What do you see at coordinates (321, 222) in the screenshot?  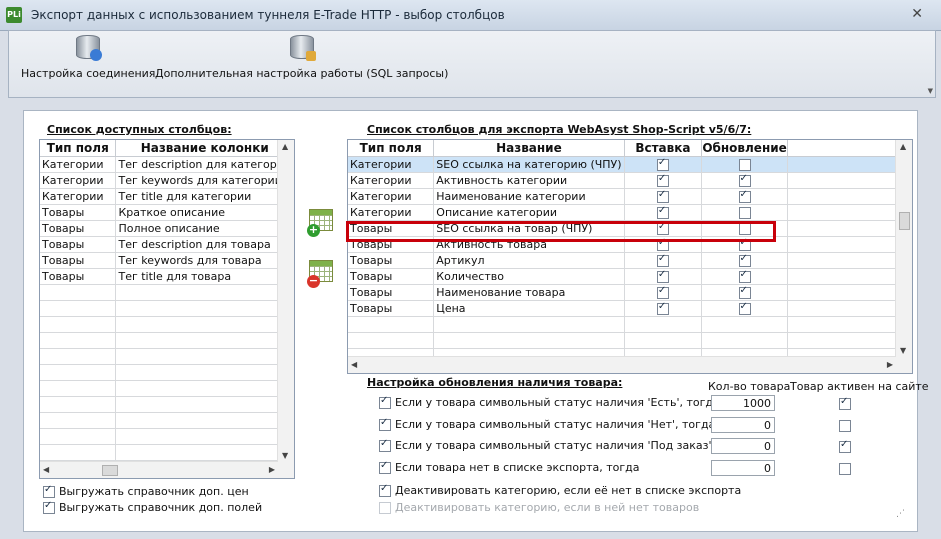 I see `add-column-button: +` at bounding box center [321, 222].